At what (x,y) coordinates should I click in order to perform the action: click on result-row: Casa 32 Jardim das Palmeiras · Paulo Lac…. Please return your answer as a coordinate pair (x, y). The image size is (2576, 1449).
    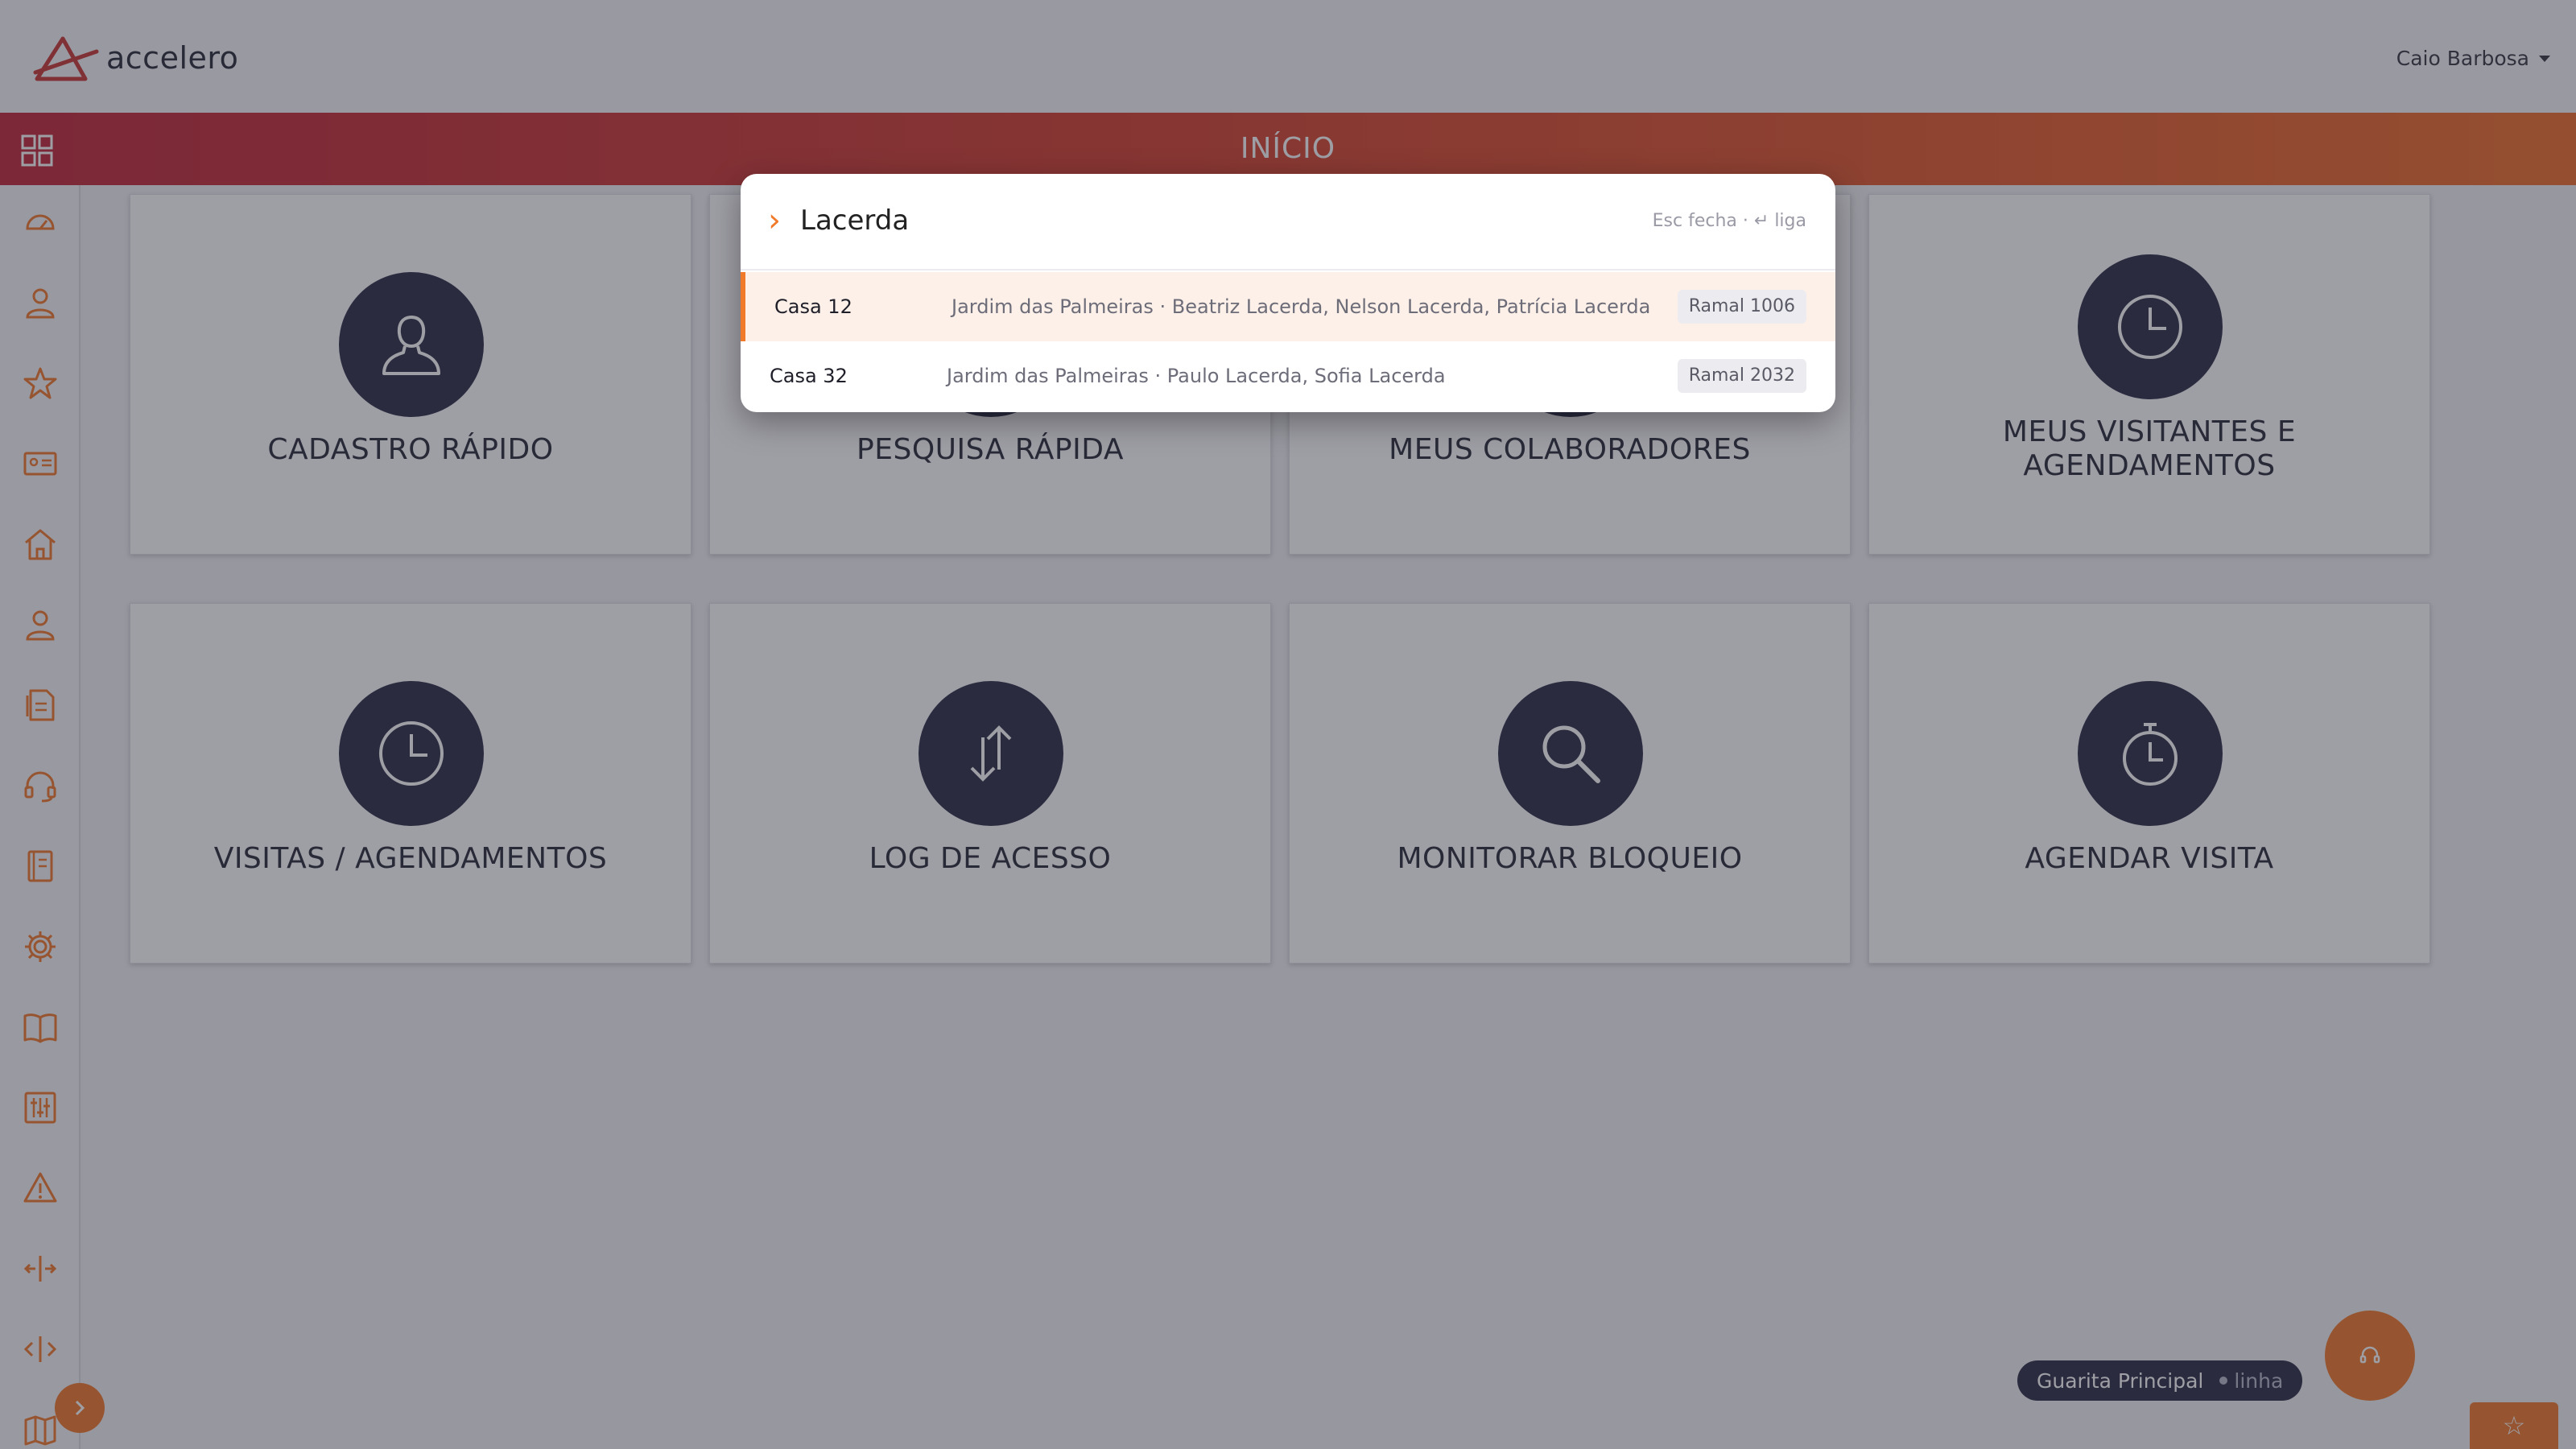
    Looking at the image, I should click on (1288, 376).